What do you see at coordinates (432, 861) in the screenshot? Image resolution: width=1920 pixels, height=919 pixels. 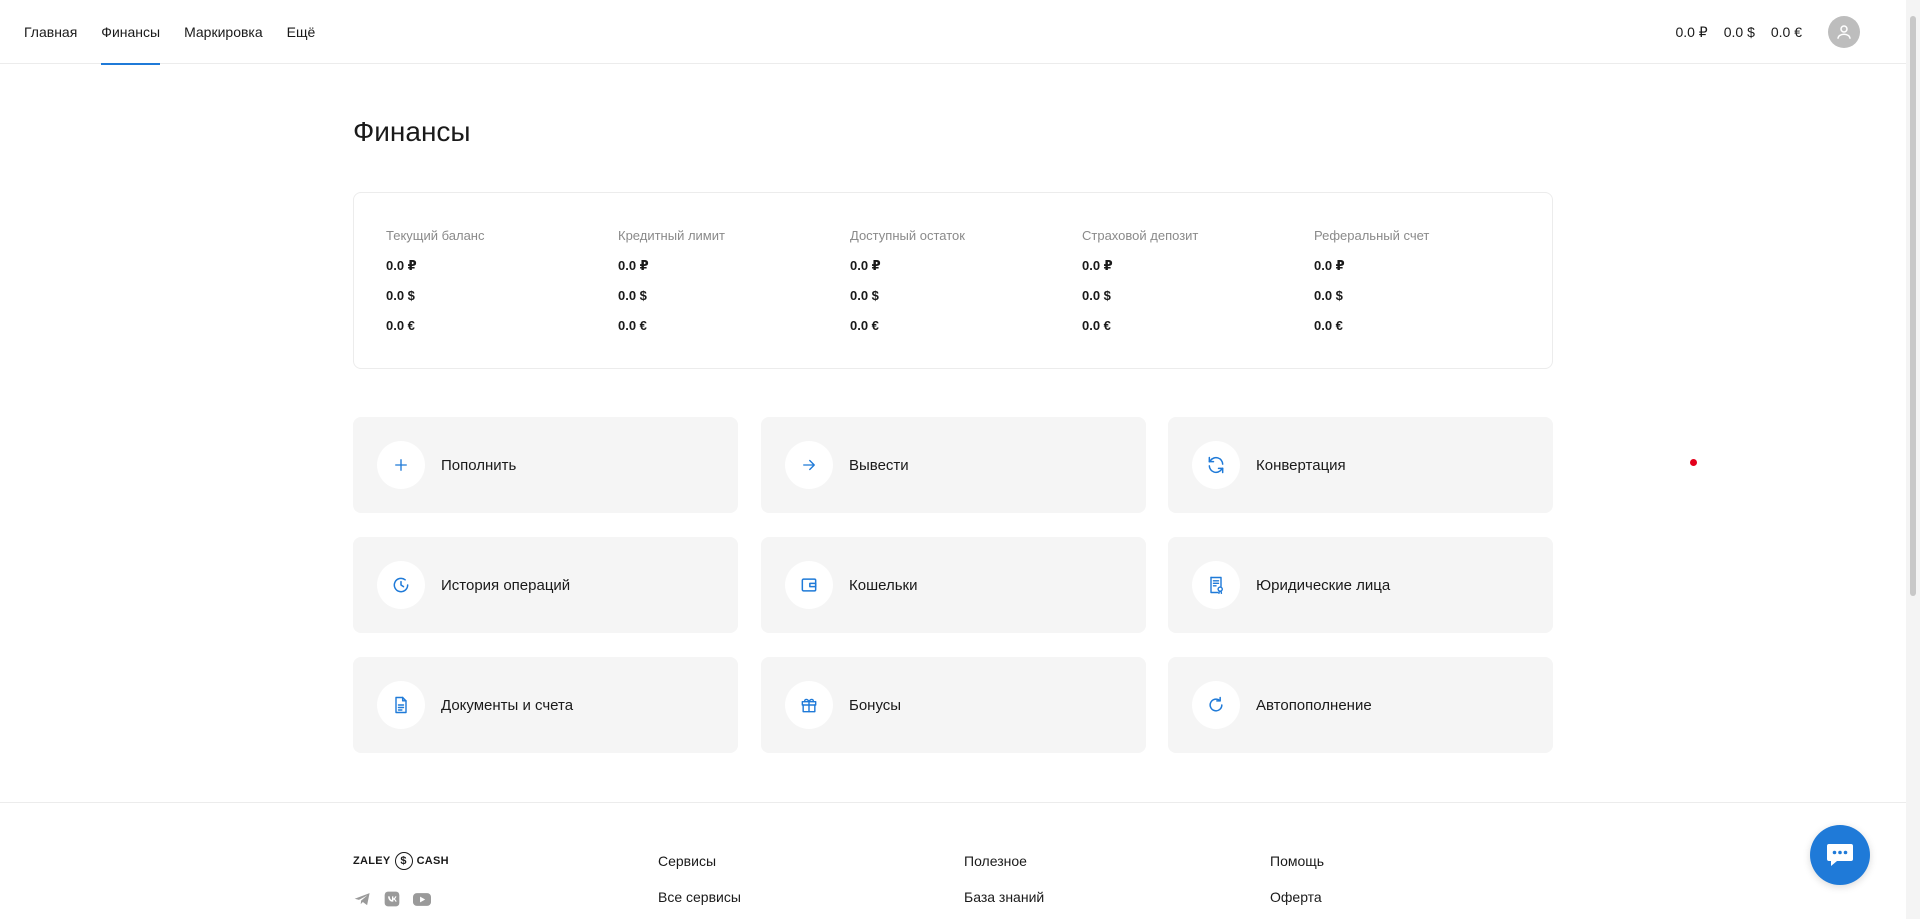 I see `logo-text-right: CASH` at bounding box center [432, 861].